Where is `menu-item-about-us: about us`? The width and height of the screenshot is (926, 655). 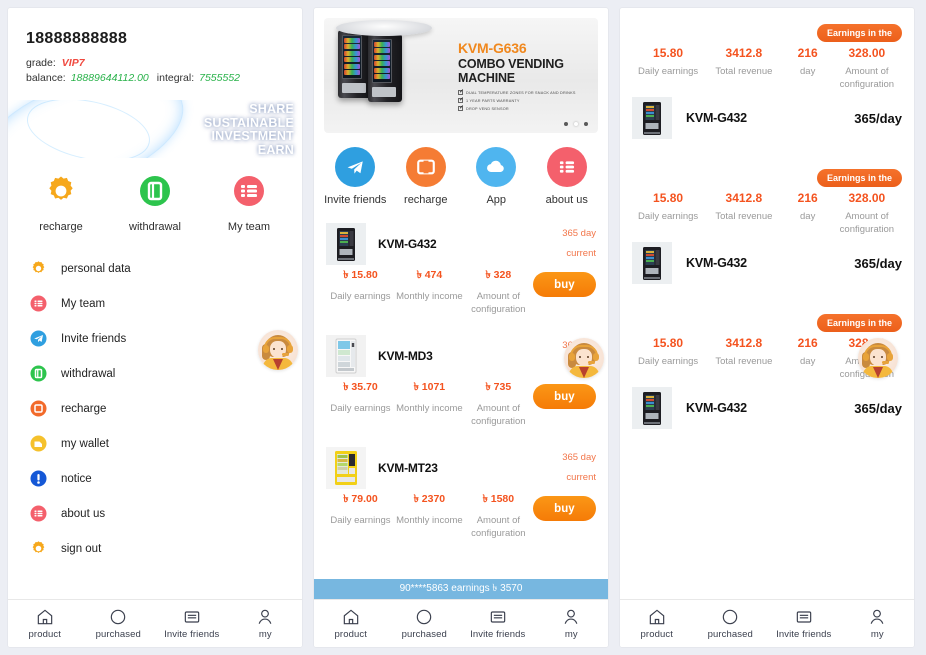
menu-item-about-us: about us is located at coordinates (155, 513).